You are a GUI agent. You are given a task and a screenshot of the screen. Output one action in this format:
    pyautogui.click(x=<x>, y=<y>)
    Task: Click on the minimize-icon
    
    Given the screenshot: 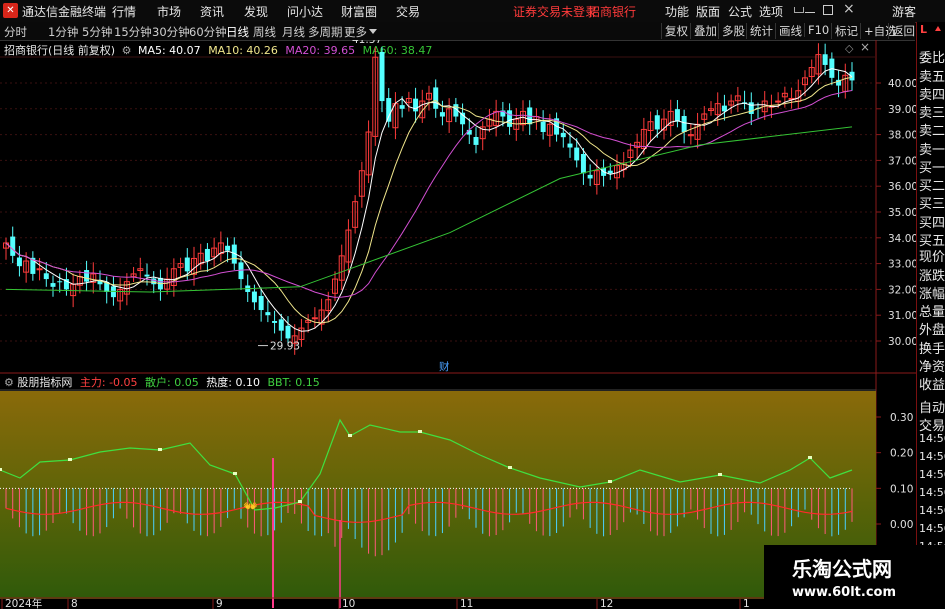 What is the action you would take?
    pyautogui.click(x=810, y=12)
    